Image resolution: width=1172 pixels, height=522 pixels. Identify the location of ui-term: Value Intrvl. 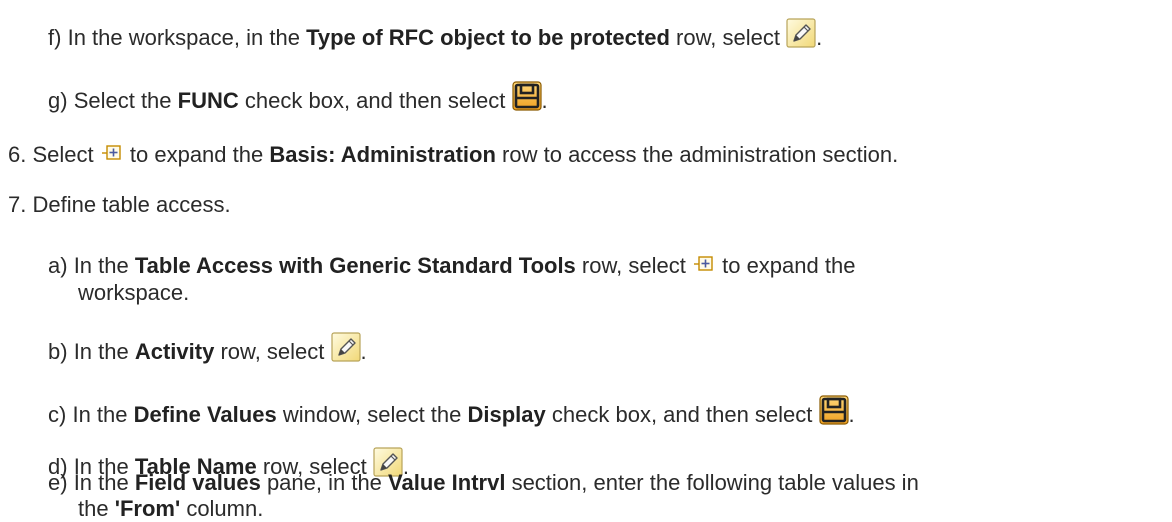
(447, 482).